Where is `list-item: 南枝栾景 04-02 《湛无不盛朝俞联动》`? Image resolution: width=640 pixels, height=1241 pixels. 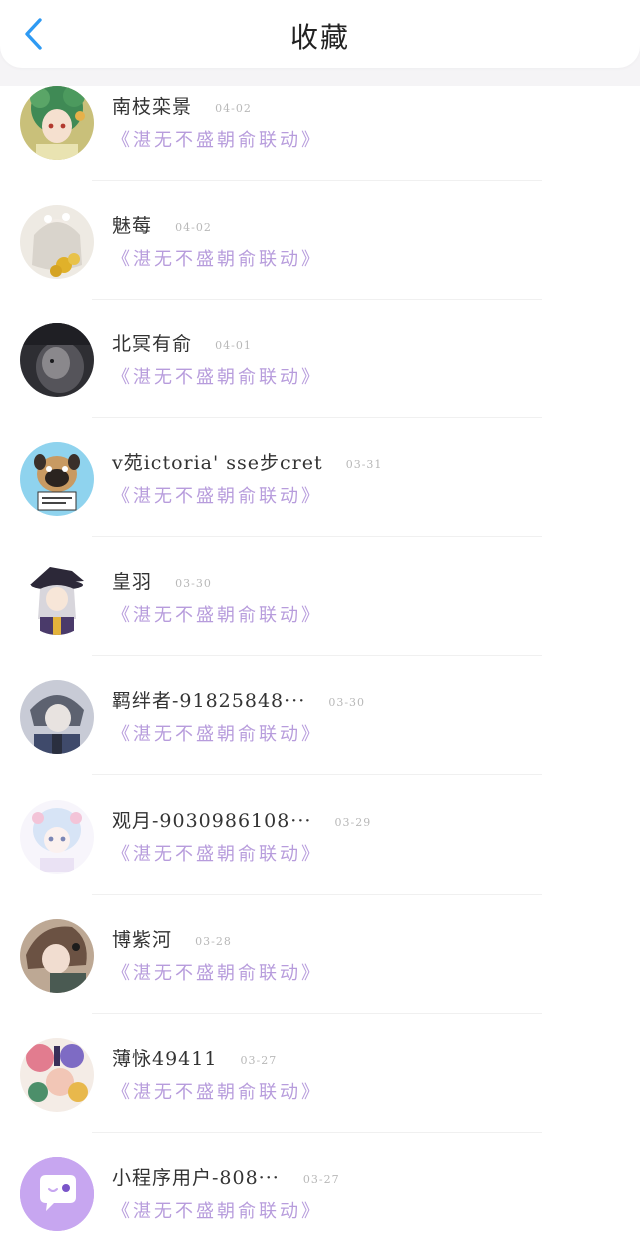
list-item: 南枝栾景 04-02 《湛无不盛朝俞联动》 is located at coordinates (320, 145).